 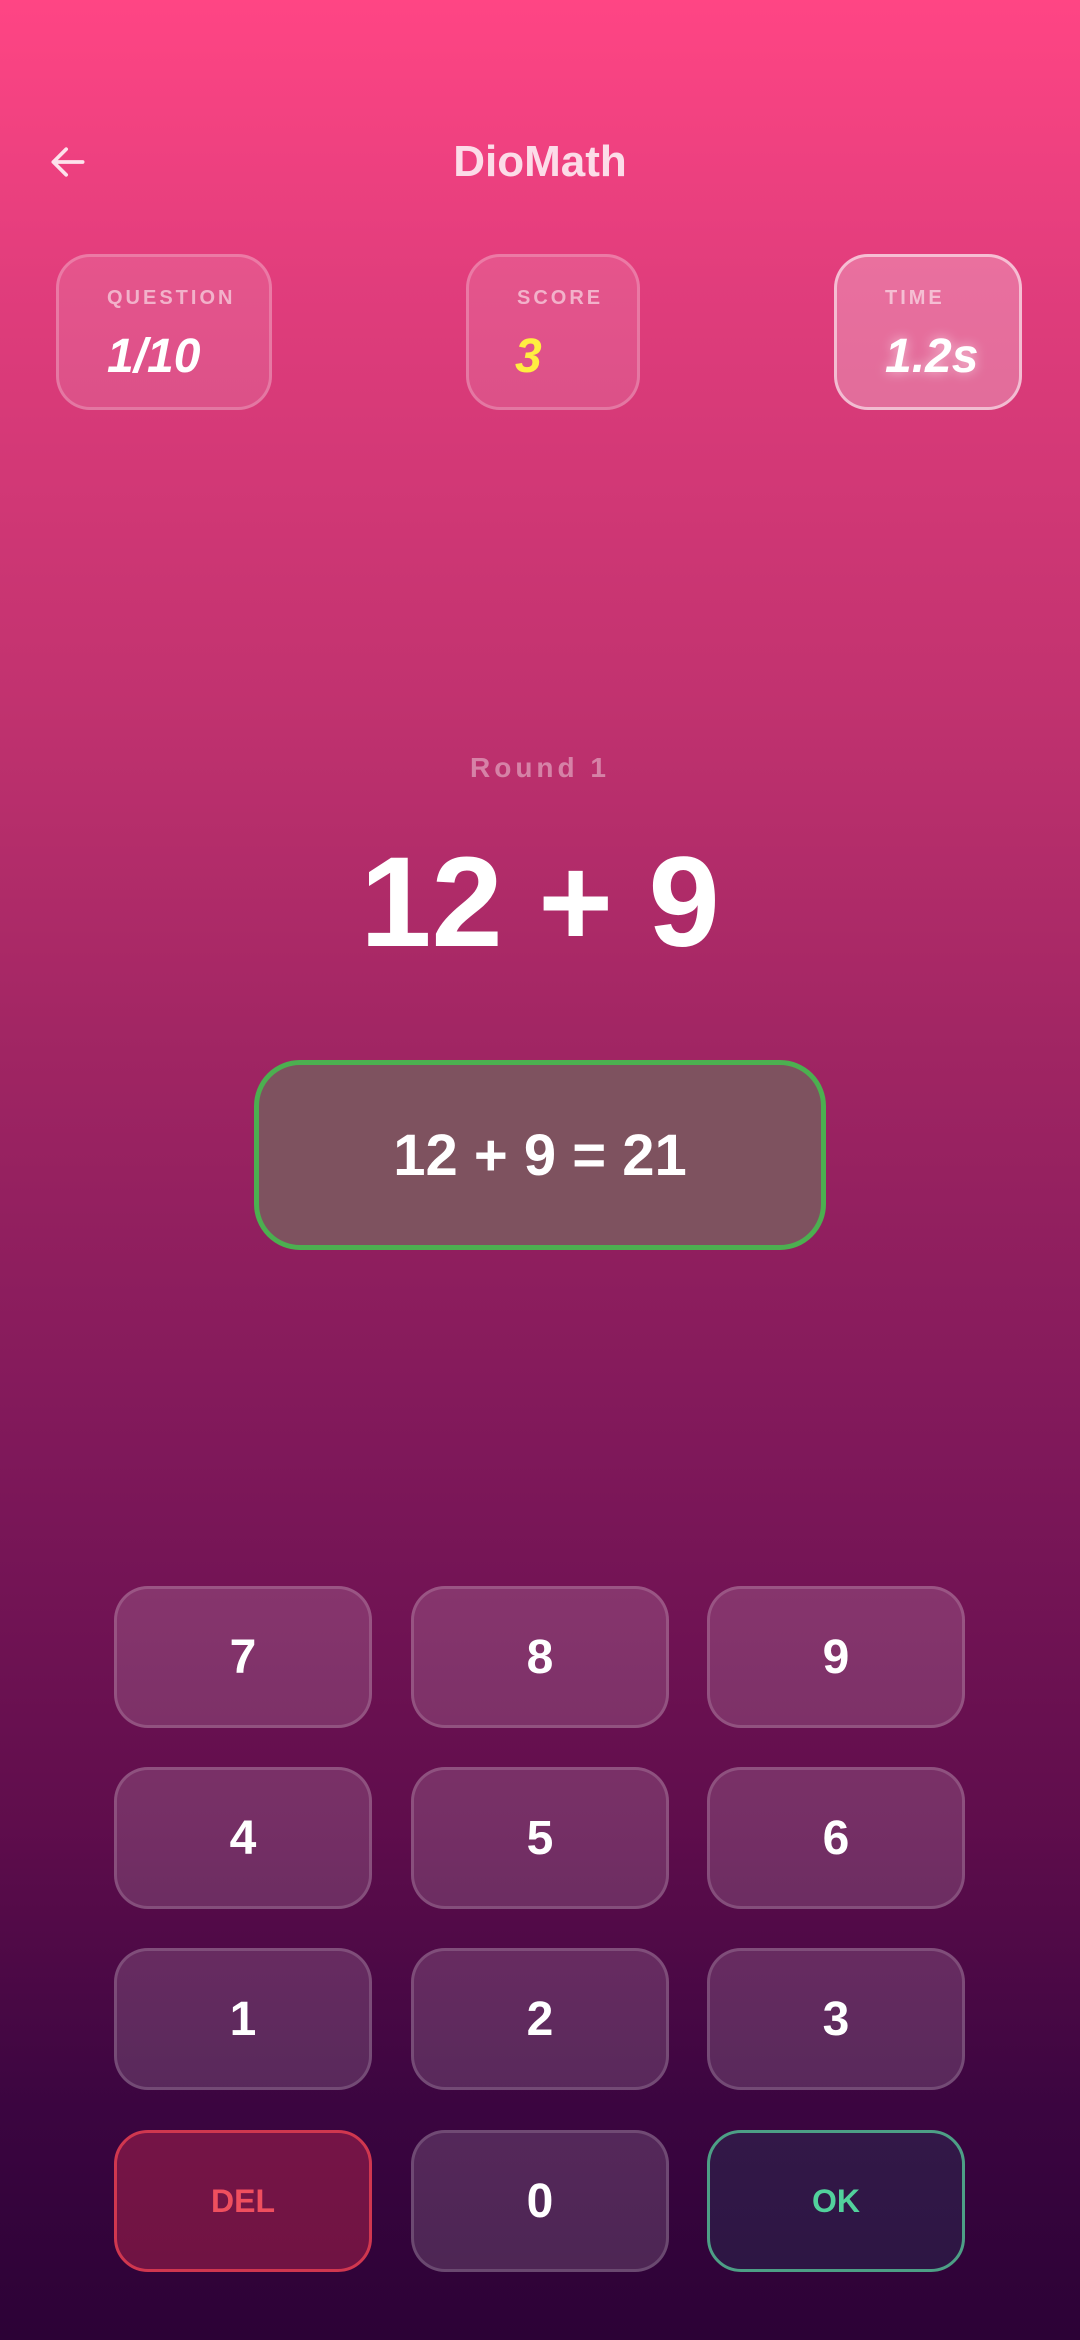 What do you see at coordinates (540, 2201) in the screenshot?
I see `key-0: 0` at bounding box center [540, 2201].